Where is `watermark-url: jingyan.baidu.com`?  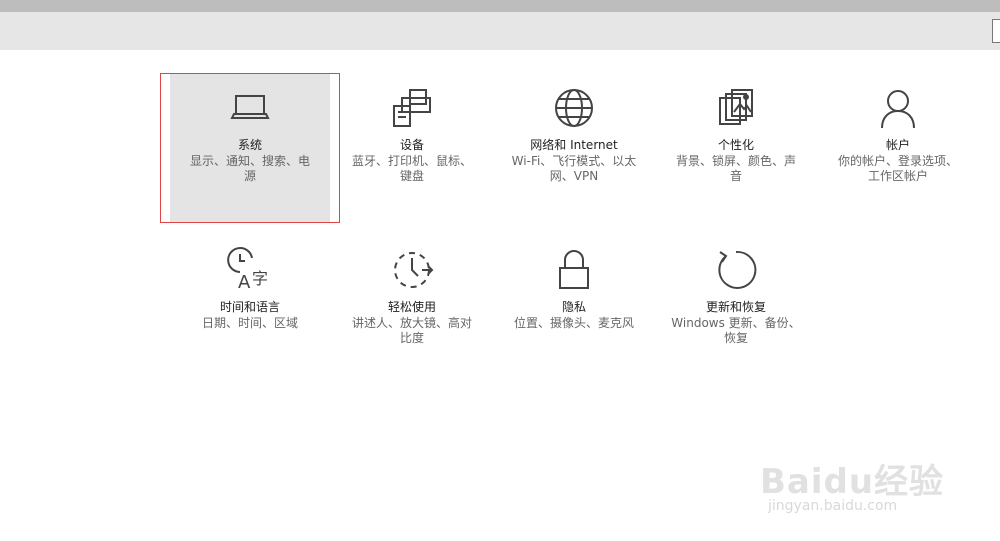
watermark-url: jingyan.baidu.com is located at coordinates (833, 506).